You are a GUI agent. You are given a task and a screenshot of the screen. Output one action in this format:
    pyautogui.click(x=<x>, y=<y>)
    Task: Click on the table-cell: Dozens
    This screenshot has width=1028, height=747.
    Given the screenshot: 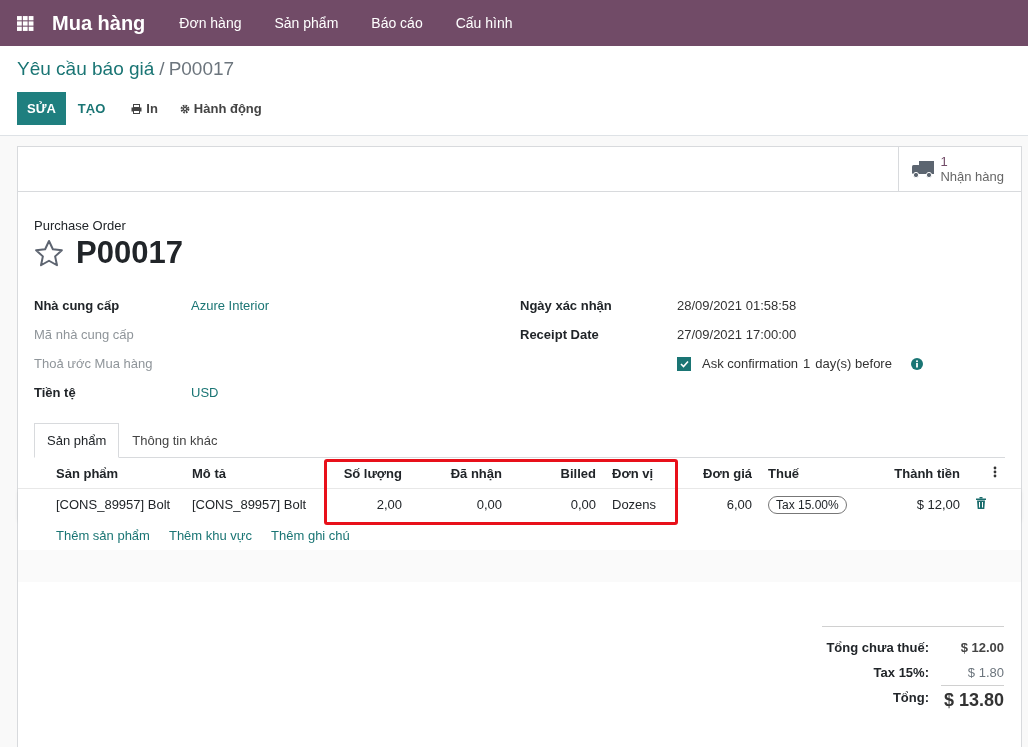 What is the action you would take?
    pyautogui.click(x=634, y=504)
    